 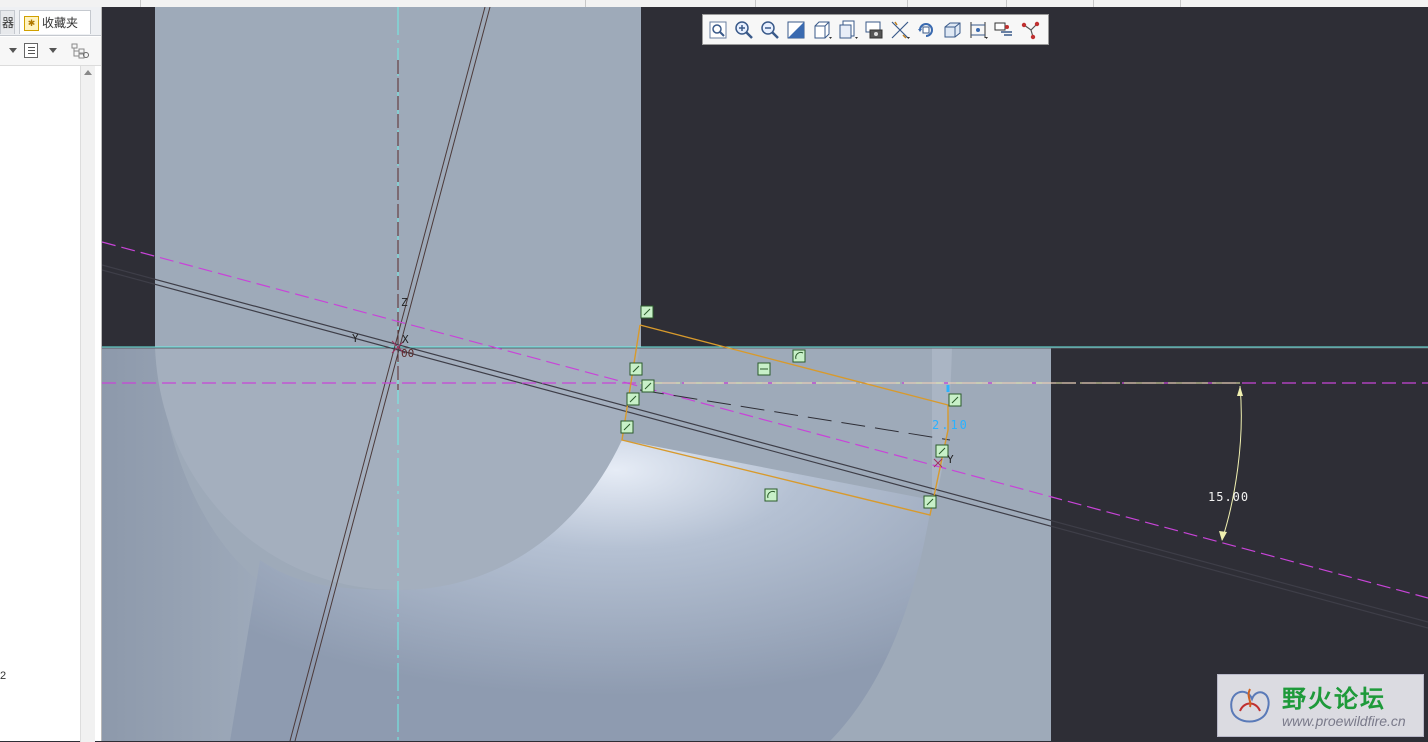 What do you see at coordinates (952, 30) in the screenshot?
I see `annotation-display-icon` at bounding box center [952, 30].